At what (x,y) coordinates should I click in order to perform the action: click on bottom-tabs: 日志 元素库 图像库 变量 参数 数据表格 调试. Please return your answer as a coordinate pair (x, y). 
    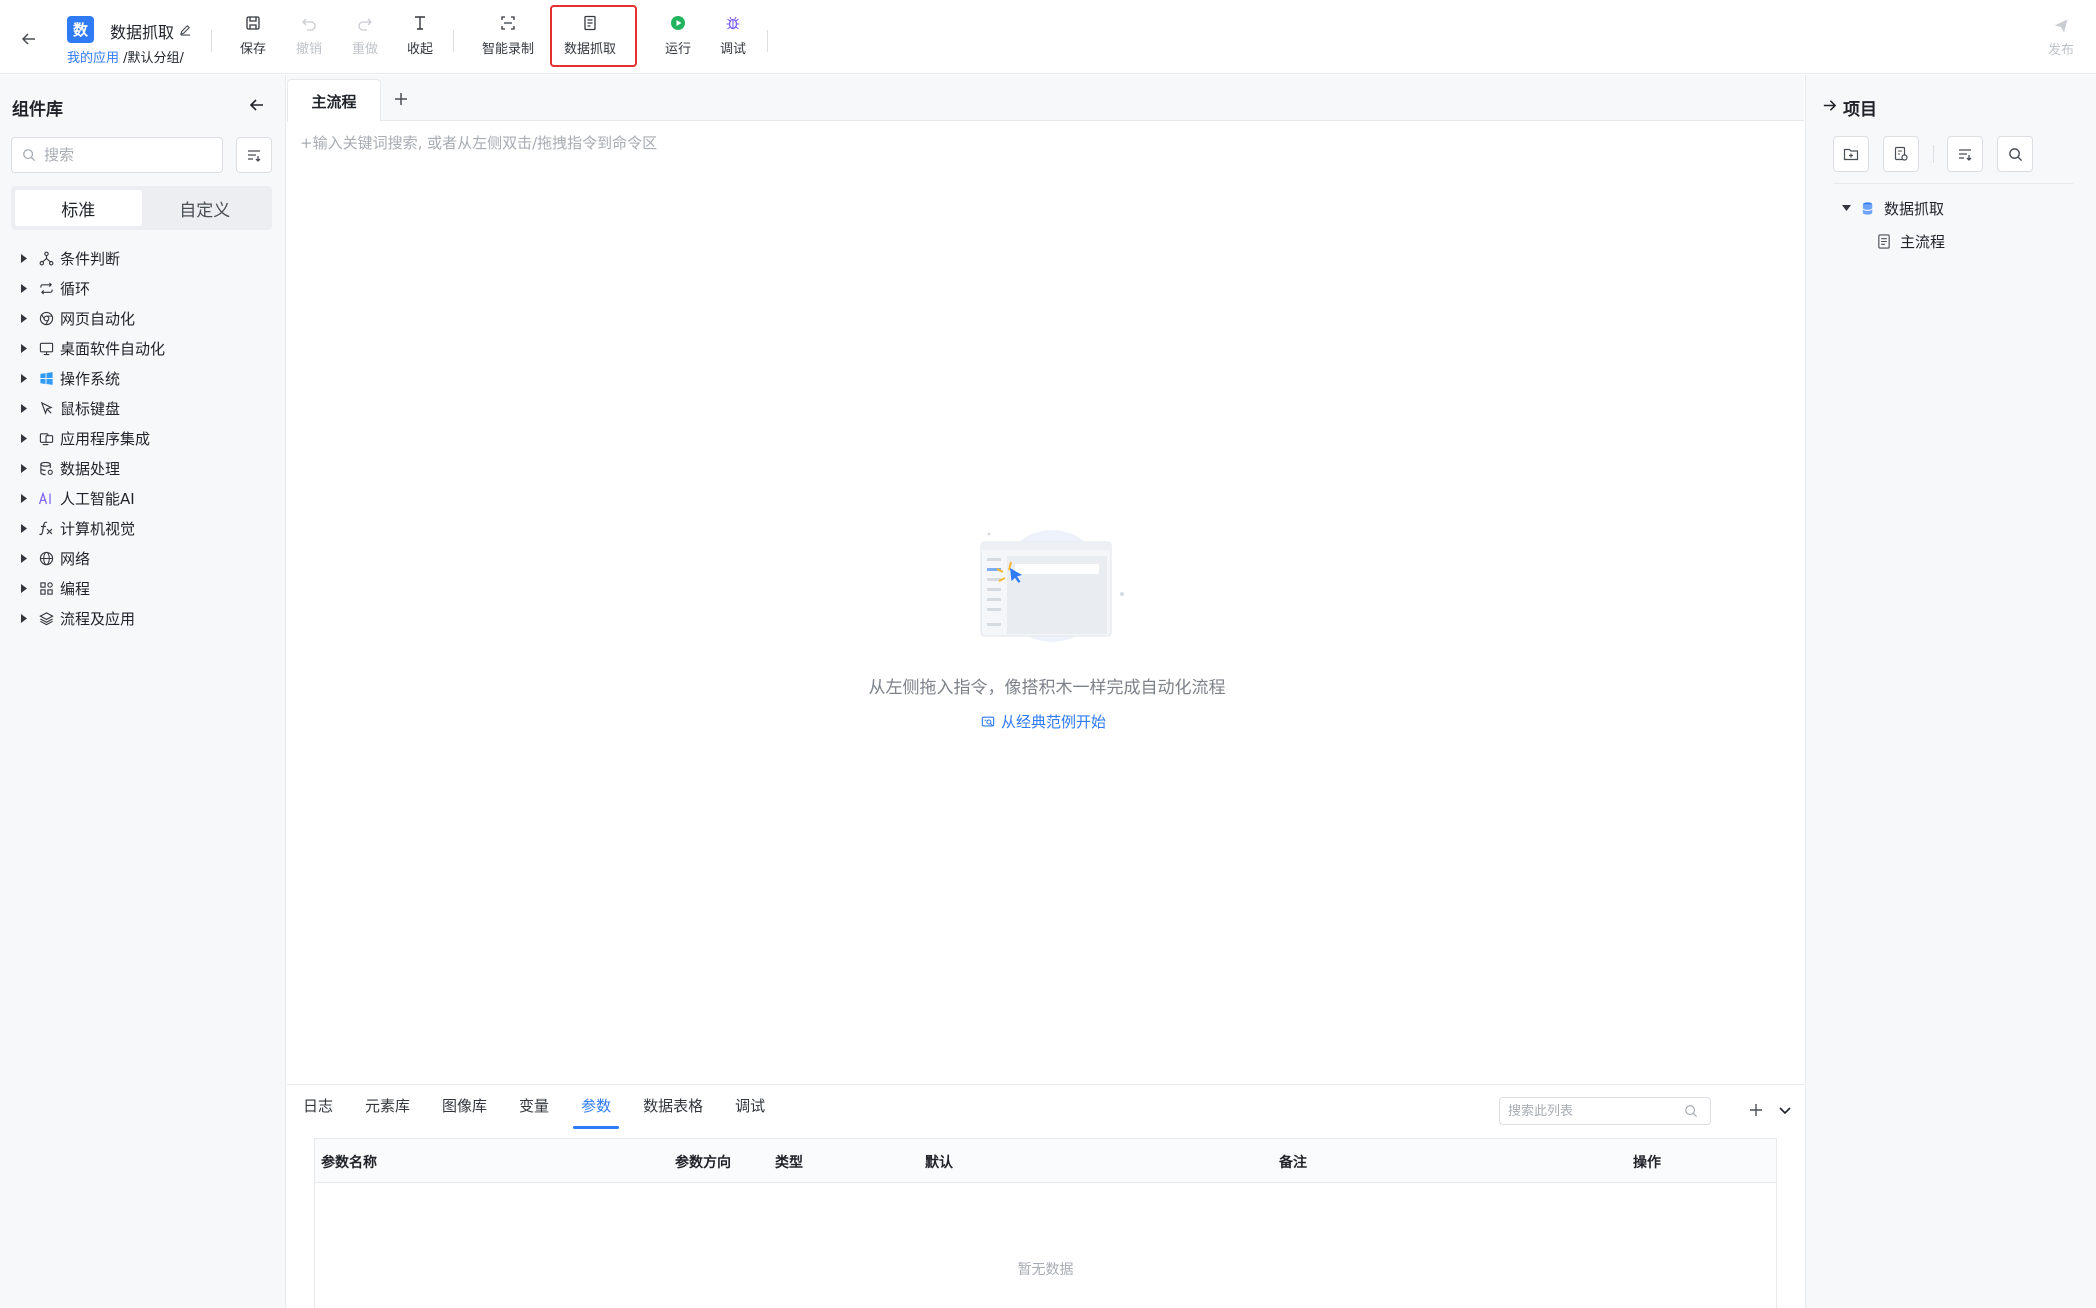
    Looking at the image, I should click on (550, 1112).